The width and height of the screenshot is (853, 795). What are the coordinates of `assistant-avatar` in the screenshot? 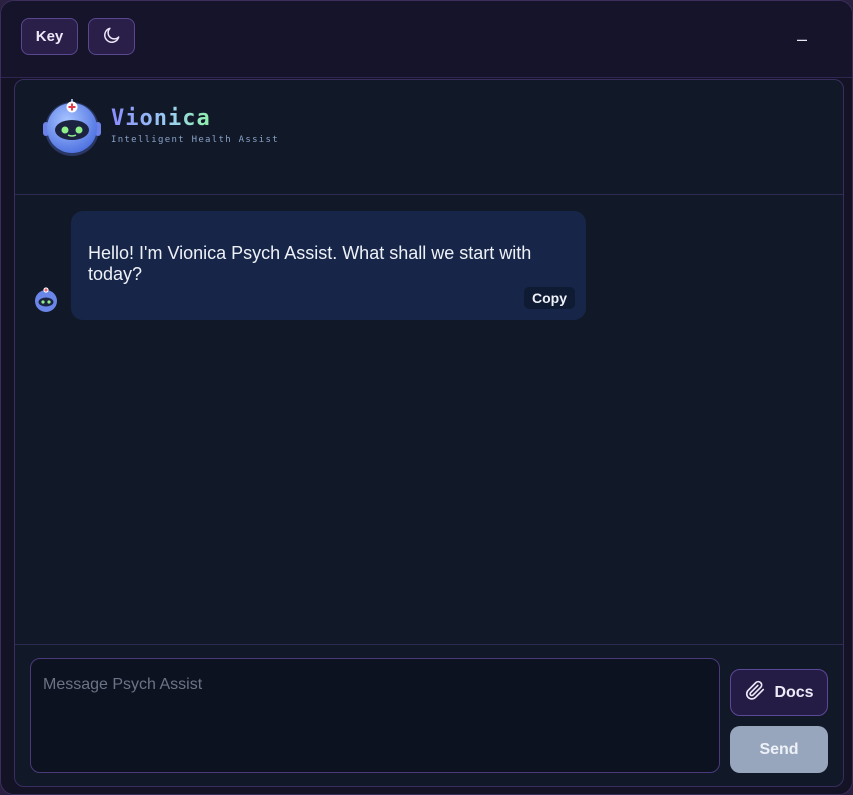 It's located at (46, 299).